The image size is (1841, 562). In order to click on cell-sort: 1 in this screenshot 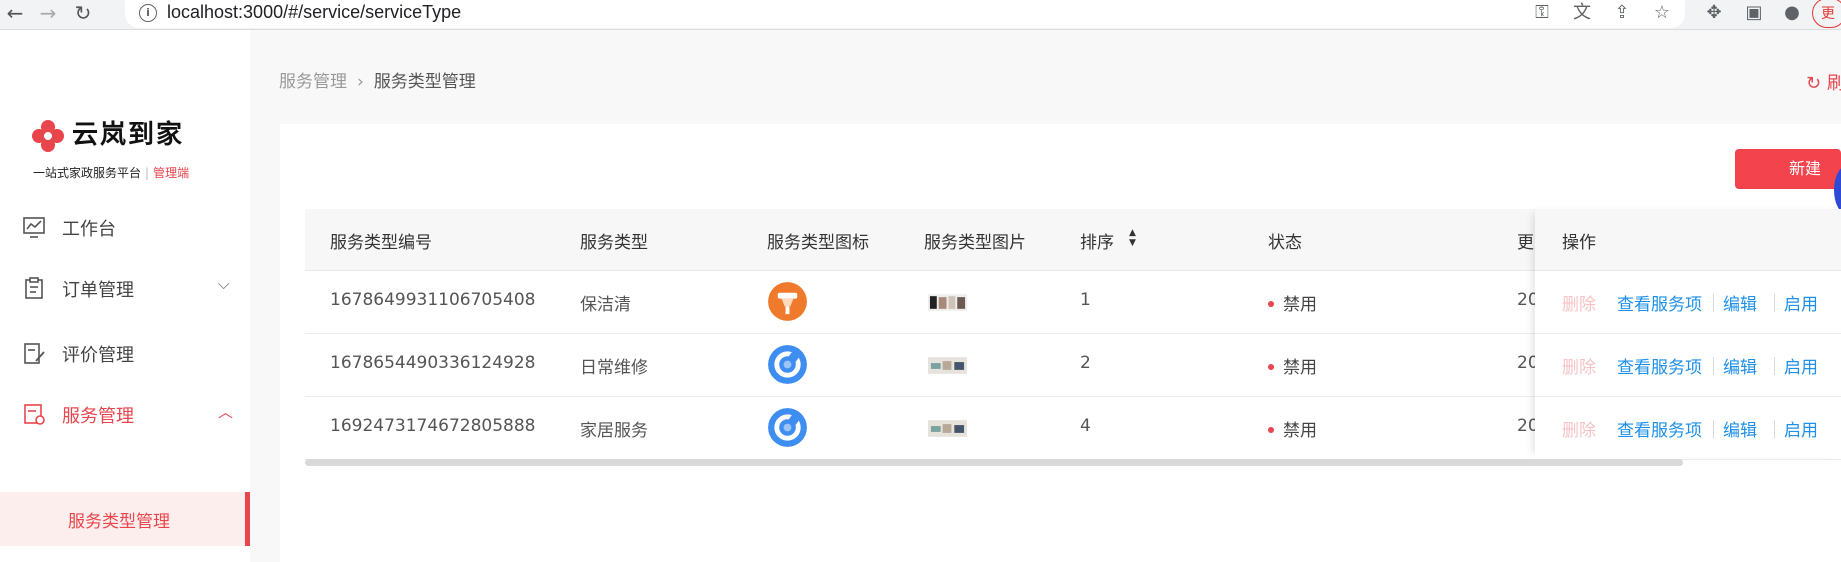, I will do `click(1085, 300)`.